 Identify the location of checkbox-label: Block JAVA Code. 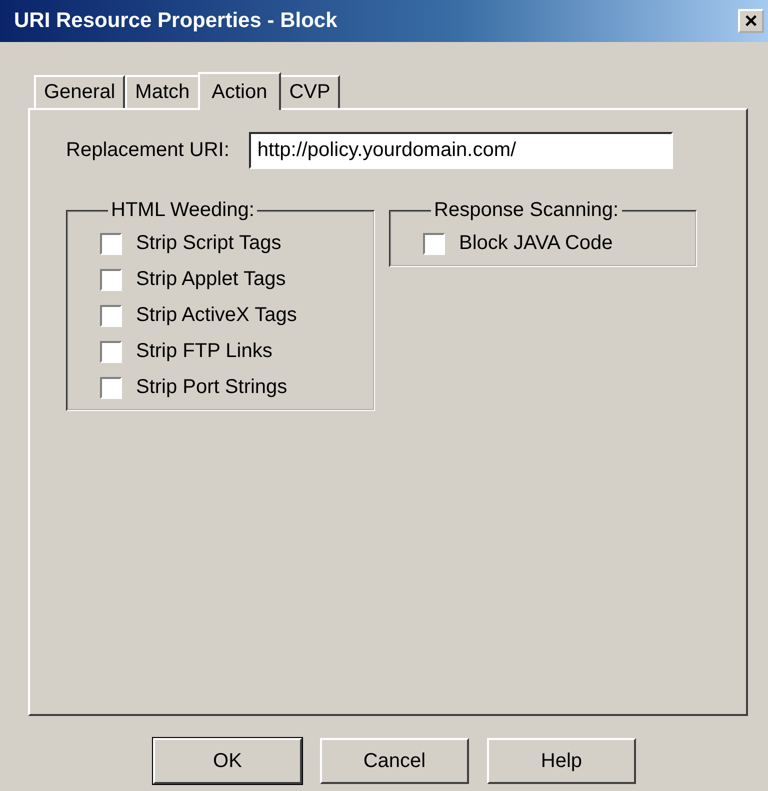
(536, 243).